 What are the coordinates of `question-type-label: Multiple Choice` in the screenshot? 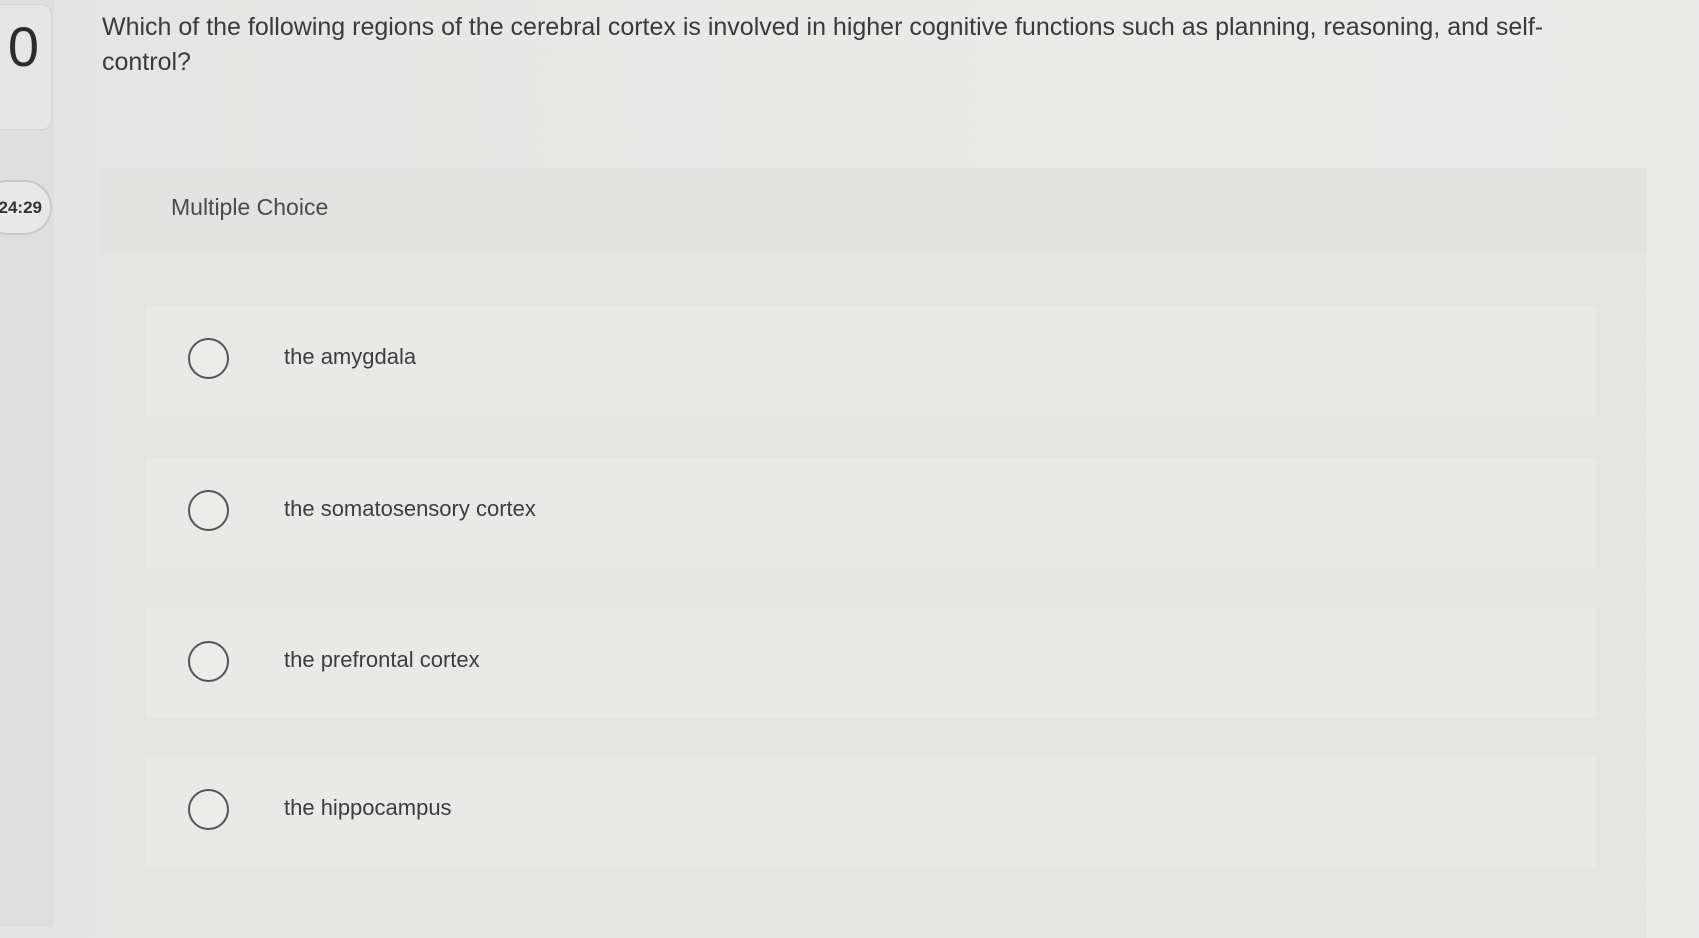 It's located at (250, 207).